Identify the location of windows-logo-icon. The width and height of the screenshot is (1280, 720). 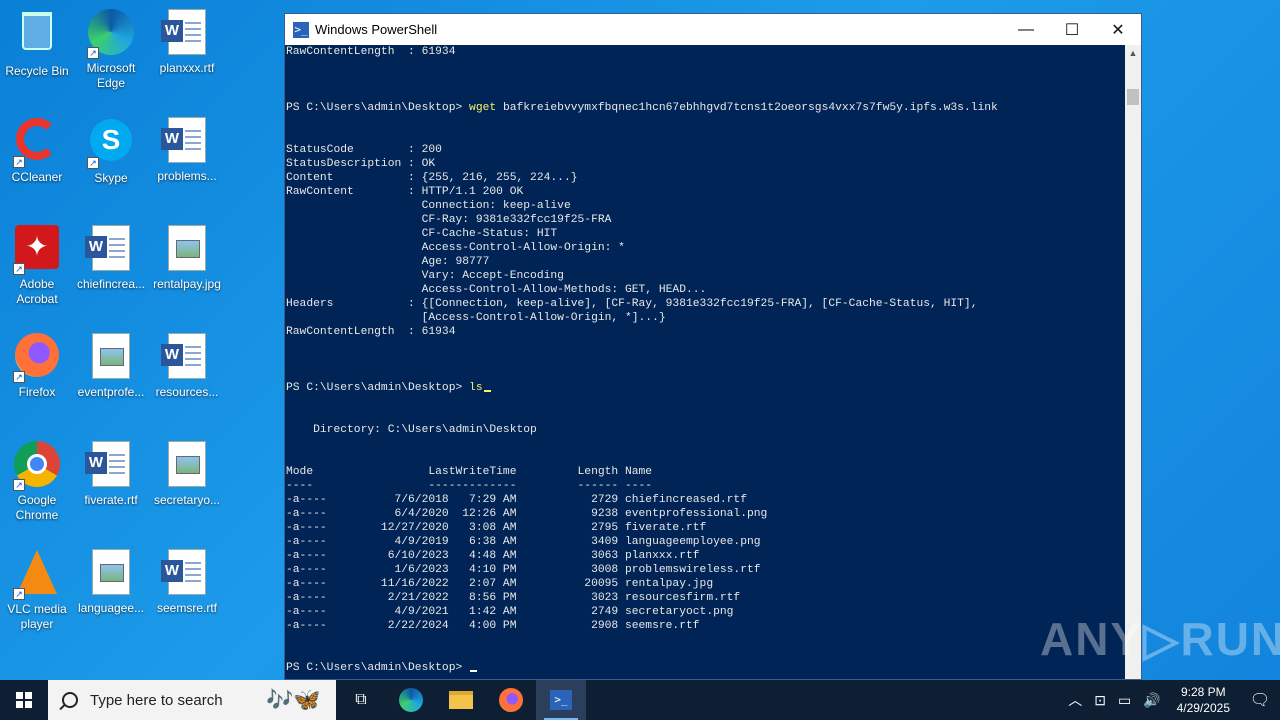
(24, 700).